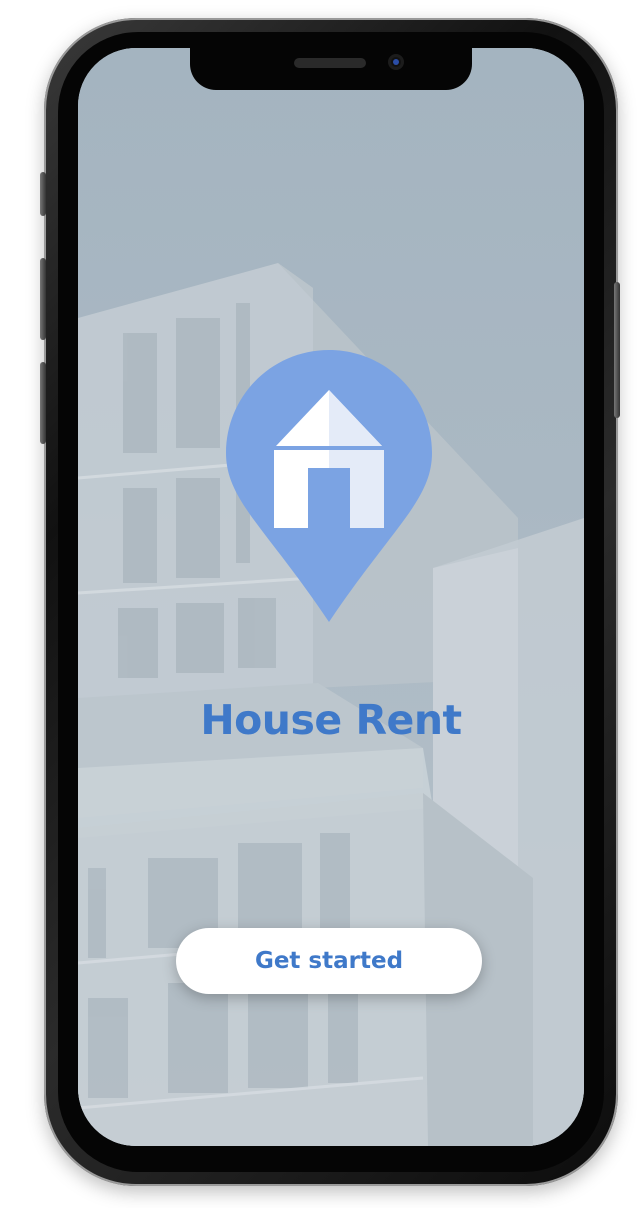 This screenshot has height=1208, width=644. I want to click on volume-down-button, so click(43, 403).